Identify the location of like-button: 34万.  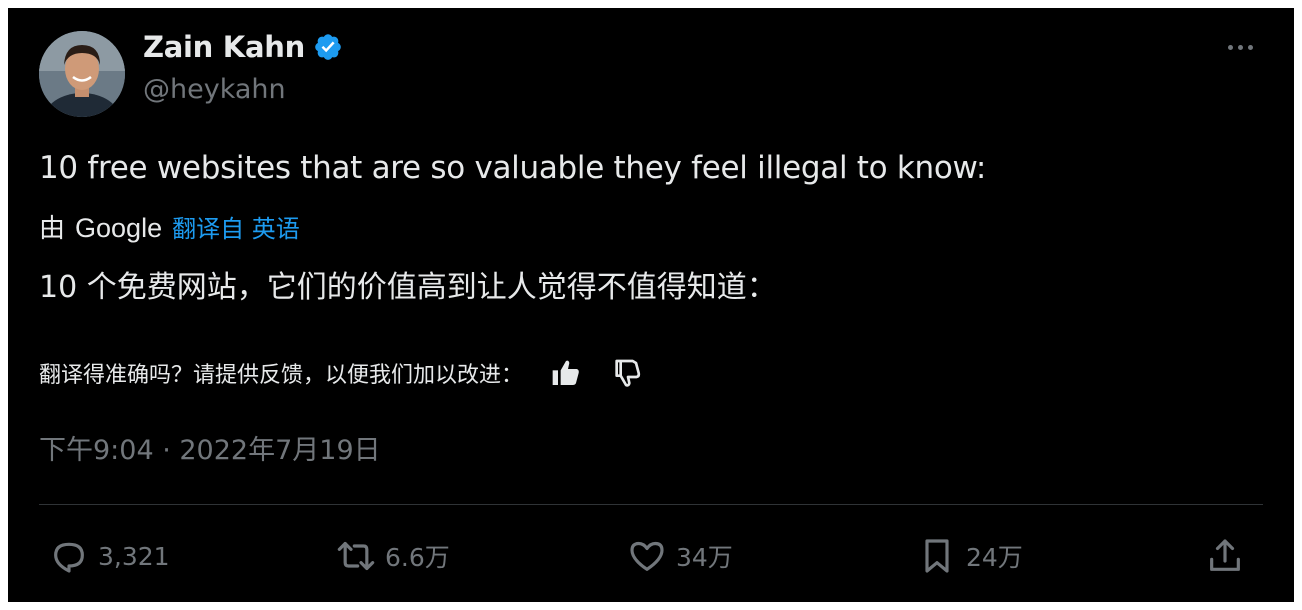
(679, 556).